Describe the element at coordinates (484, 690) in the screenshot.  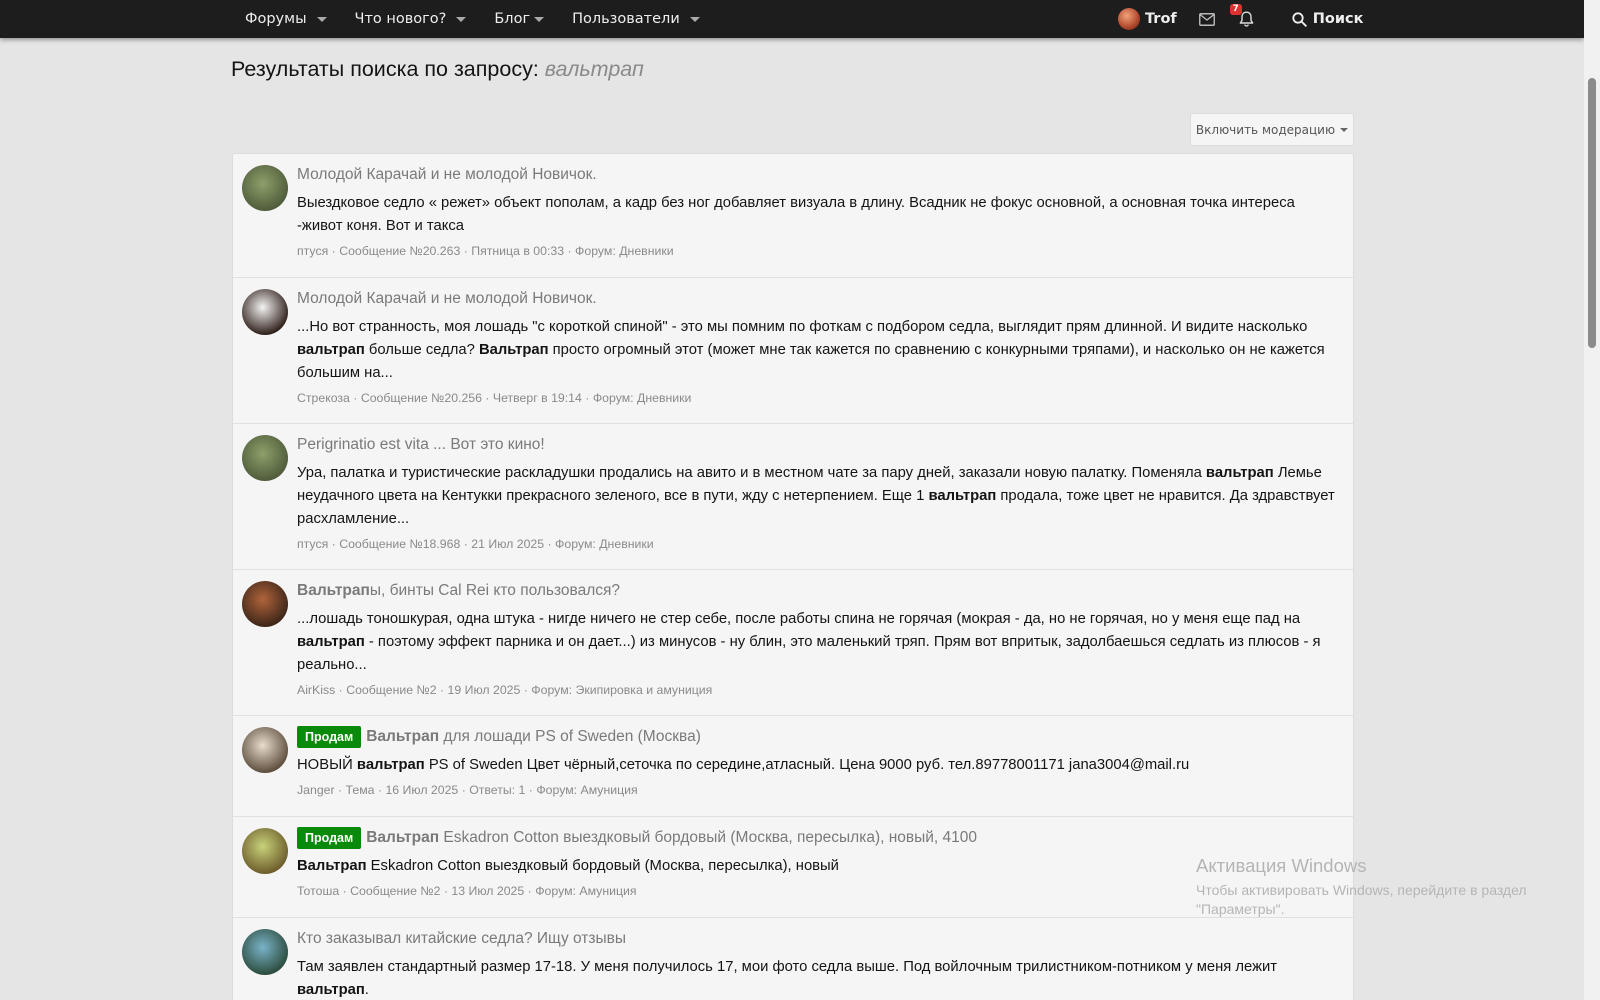
I see `meta-item: 19 Июл 2025` at that location.